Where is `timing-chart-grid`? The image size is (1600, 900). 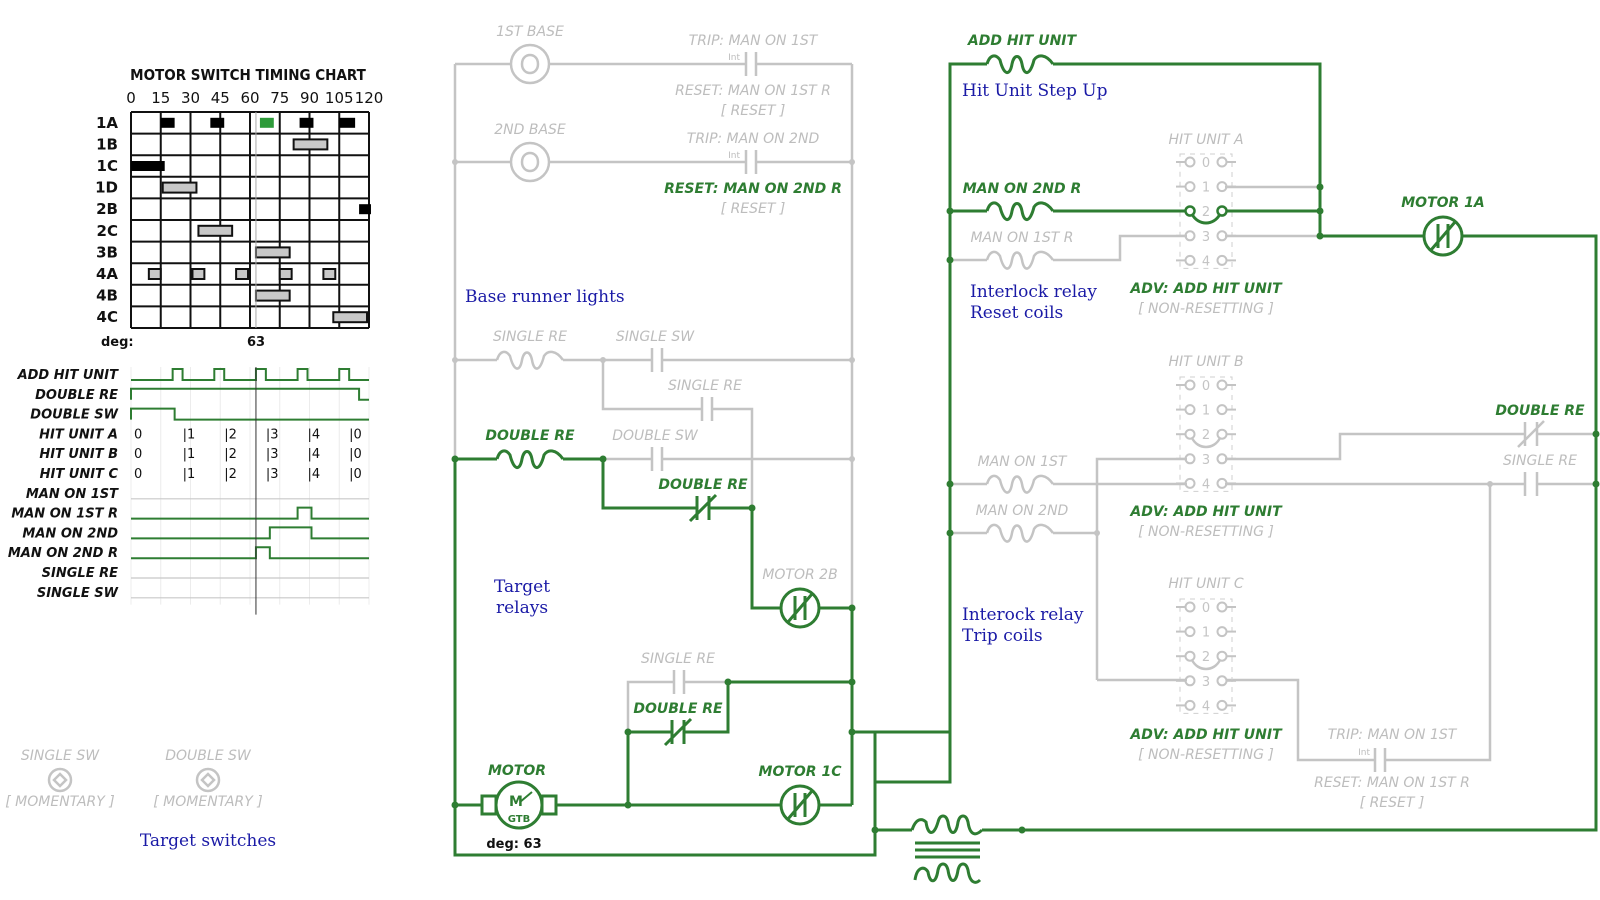
timing-chart-grid is located at coordinates (250, 220).